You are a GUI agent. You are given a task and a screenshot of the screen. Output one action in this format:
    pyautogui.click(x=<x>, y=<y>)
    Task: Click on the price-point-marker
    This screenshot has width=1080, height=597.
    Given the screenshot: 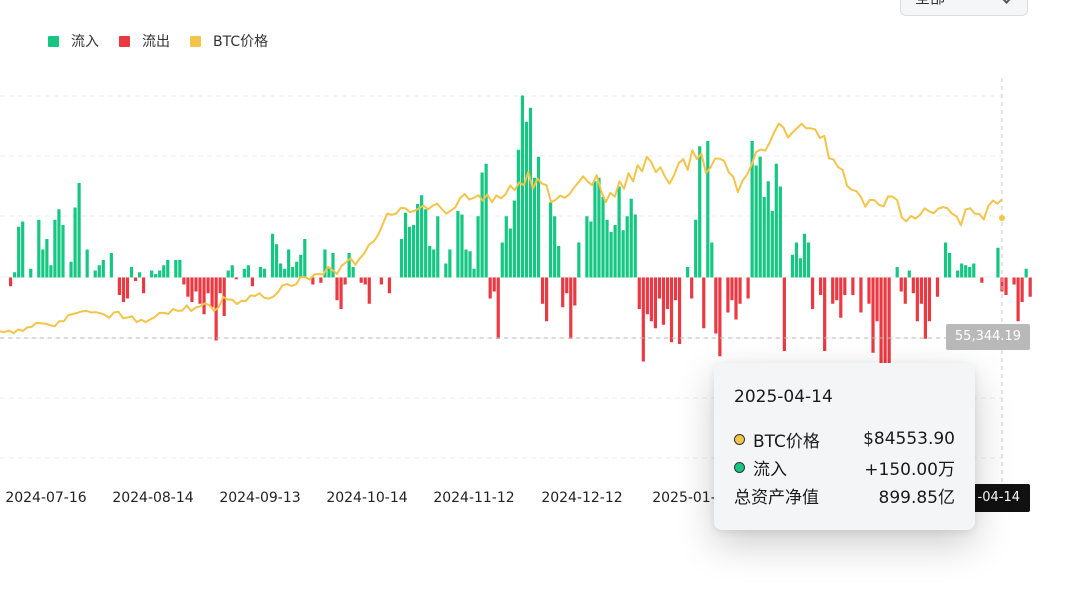 What is the action you would take?
    pyautogui.click(x=1002, y=218)
    